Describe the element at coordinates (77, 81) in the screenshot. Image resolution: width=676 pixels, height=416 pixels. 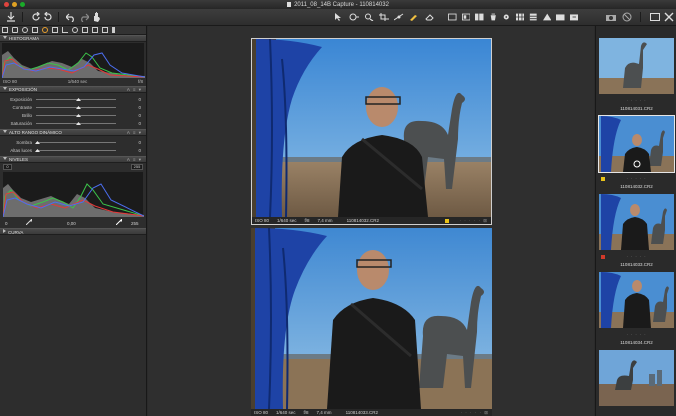
I see `histogram-shutter: 1/640 sec` at that location.